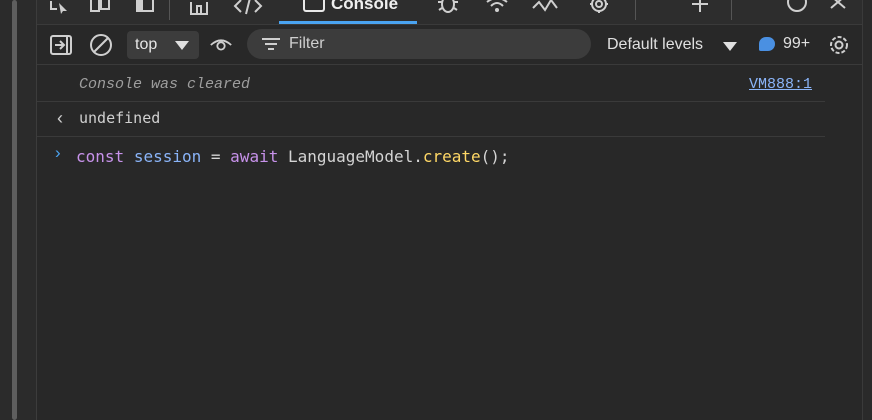 This screenshot has width=872, height=420. Describe the element at coordinates (100, 156) in the screenshot. I see `code-keyword: const` at that location.